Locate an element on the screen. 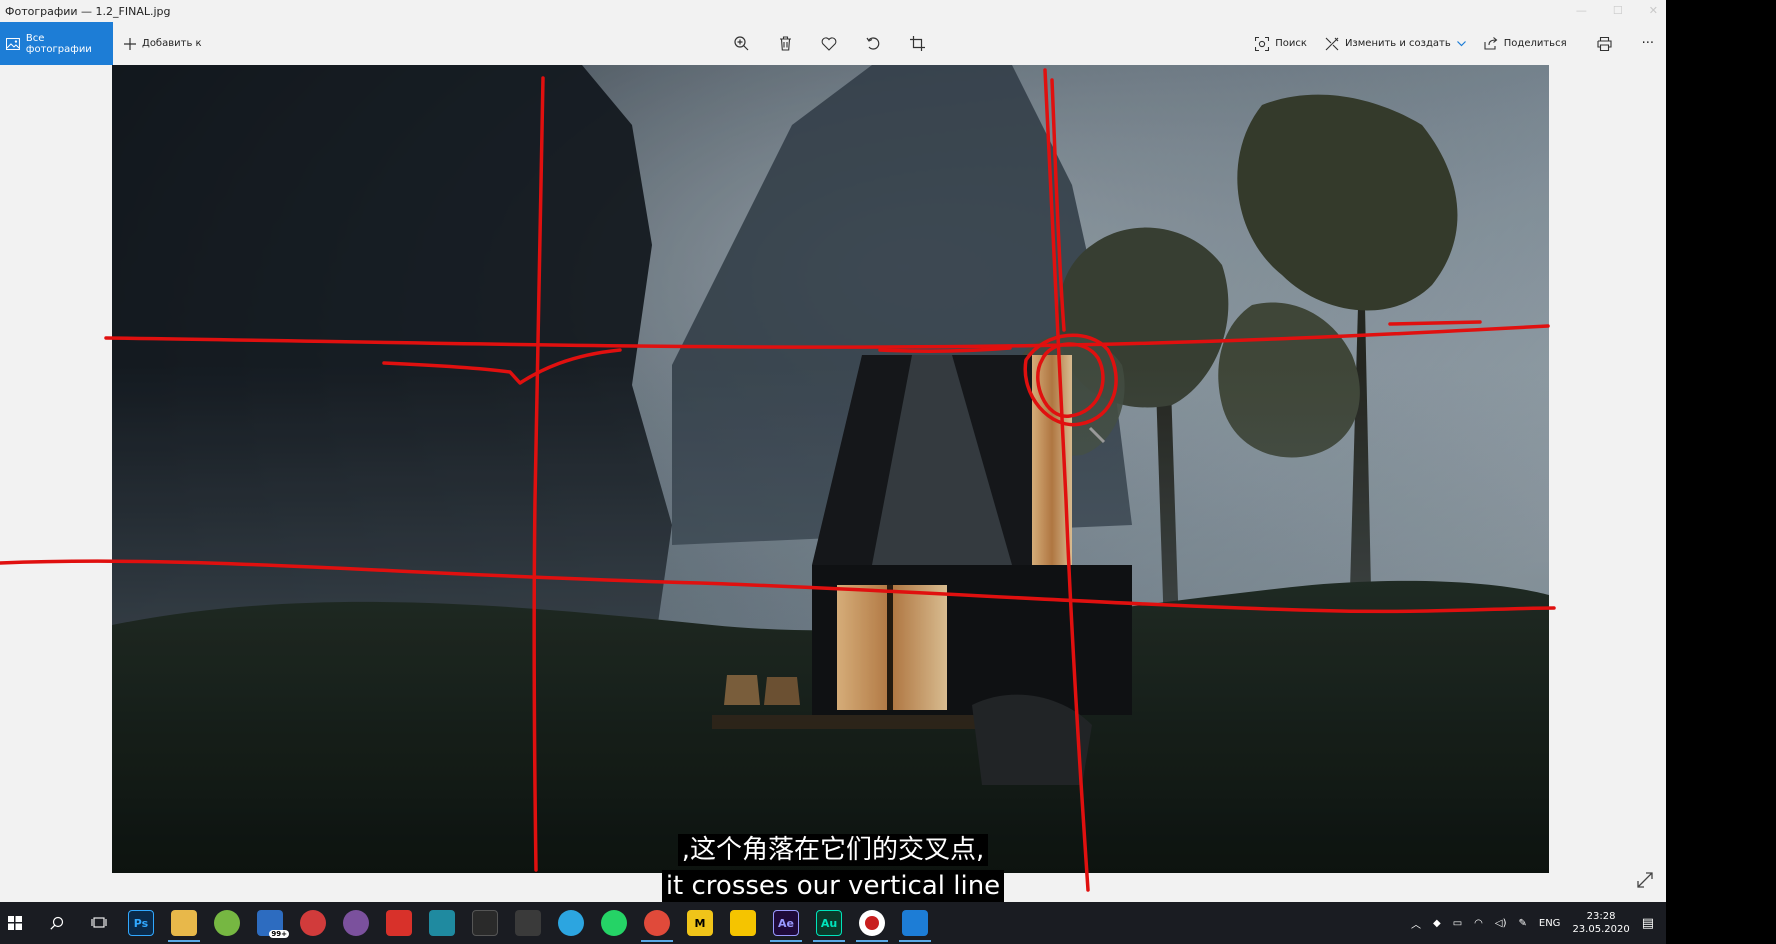  task-view-button is located at coordinates (99, 923).